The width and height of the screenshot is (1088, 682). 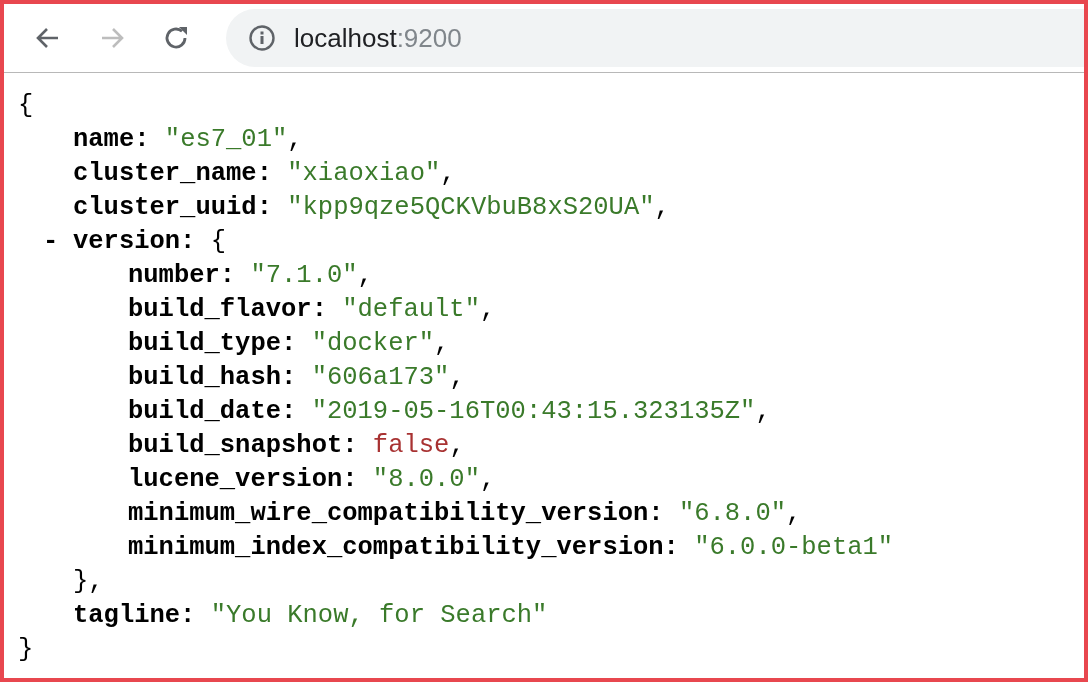 I want to click on json-line: lucene_version: "8.0.0",, so click(x=312, y=480).